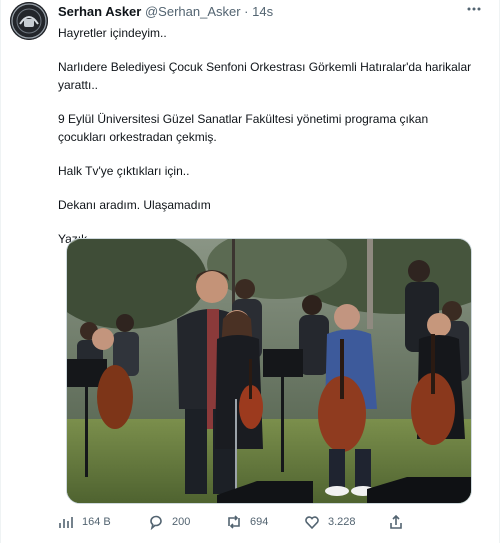 The image size is (500, 543). I want to click on views-count: 164 B, so click(96, 522).